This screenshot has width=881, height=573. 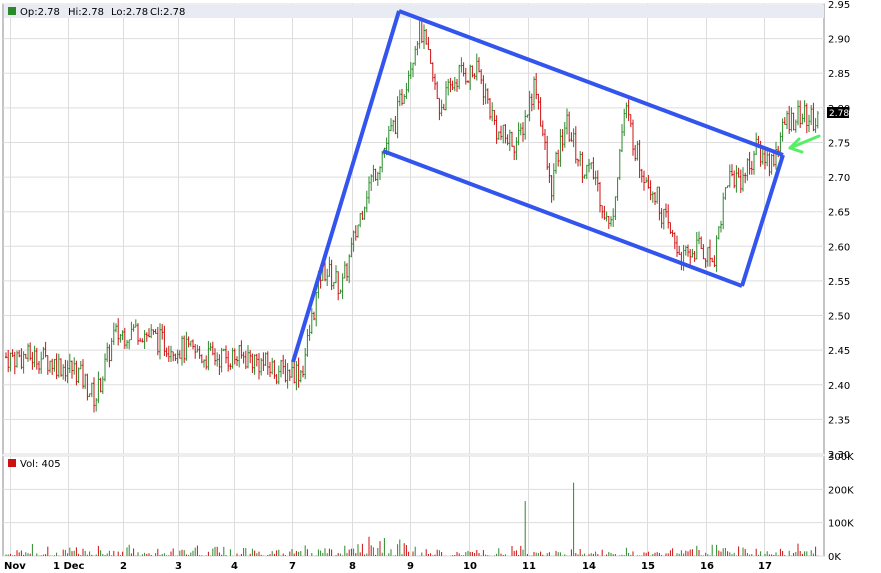 What do you see at coordinates (69, 566) in the screenshot?
I see `x-tick-label: 1 Dec` at bounding box center [69, 566].